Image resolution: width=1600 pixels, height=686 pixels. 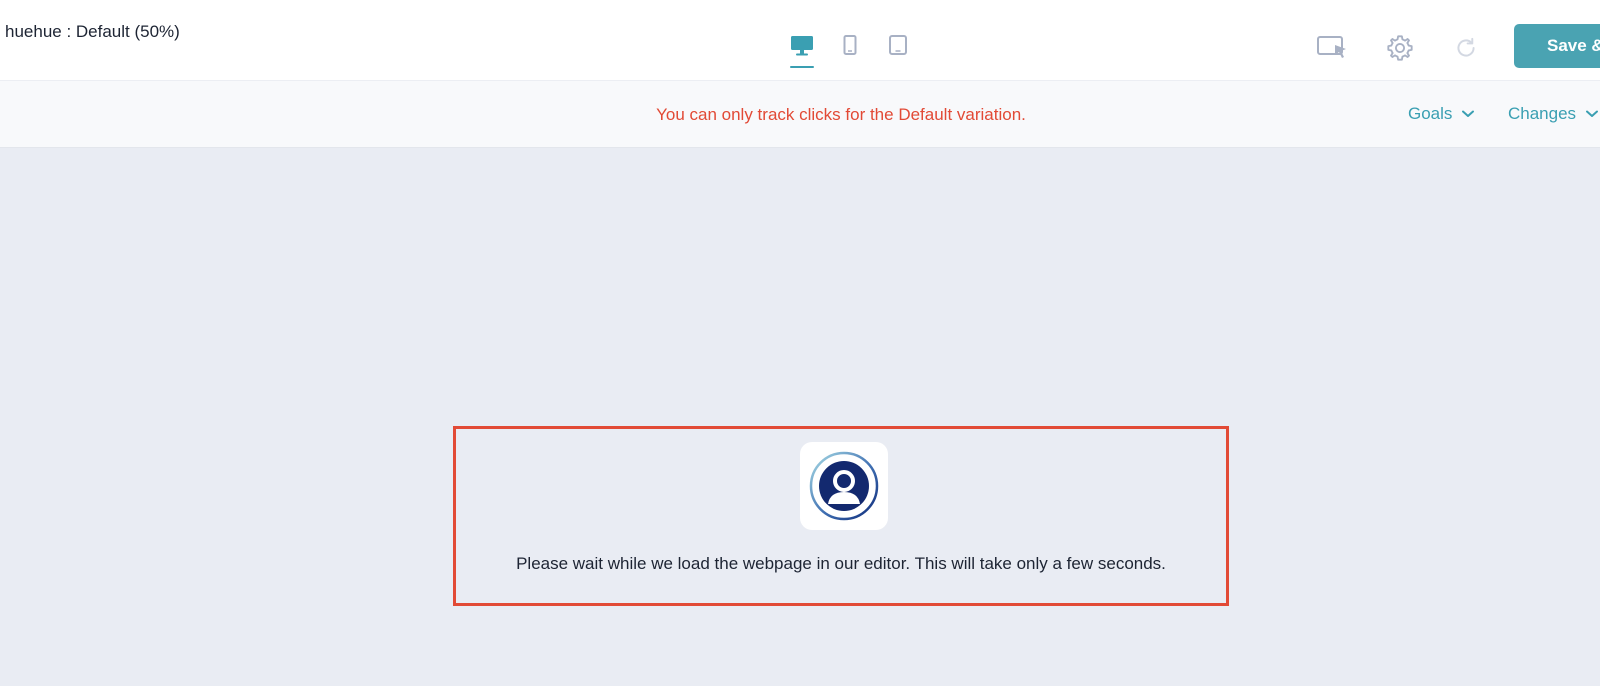 I want to click on settings-button, so click(x=1400, y=48).